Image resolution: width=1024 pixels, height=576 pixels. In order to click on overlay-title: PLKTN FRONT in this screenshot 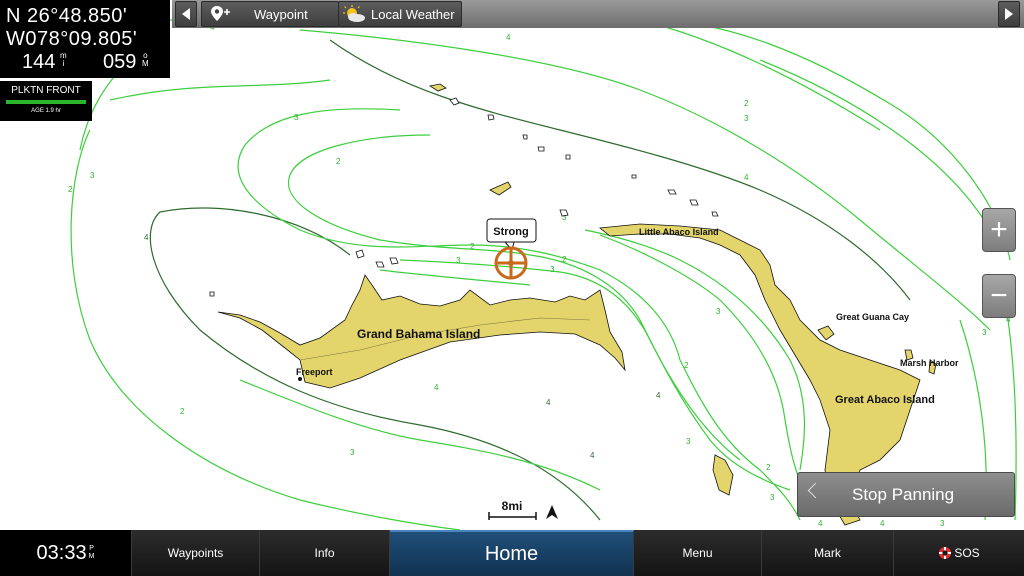, I will do `click(46, 90)`.